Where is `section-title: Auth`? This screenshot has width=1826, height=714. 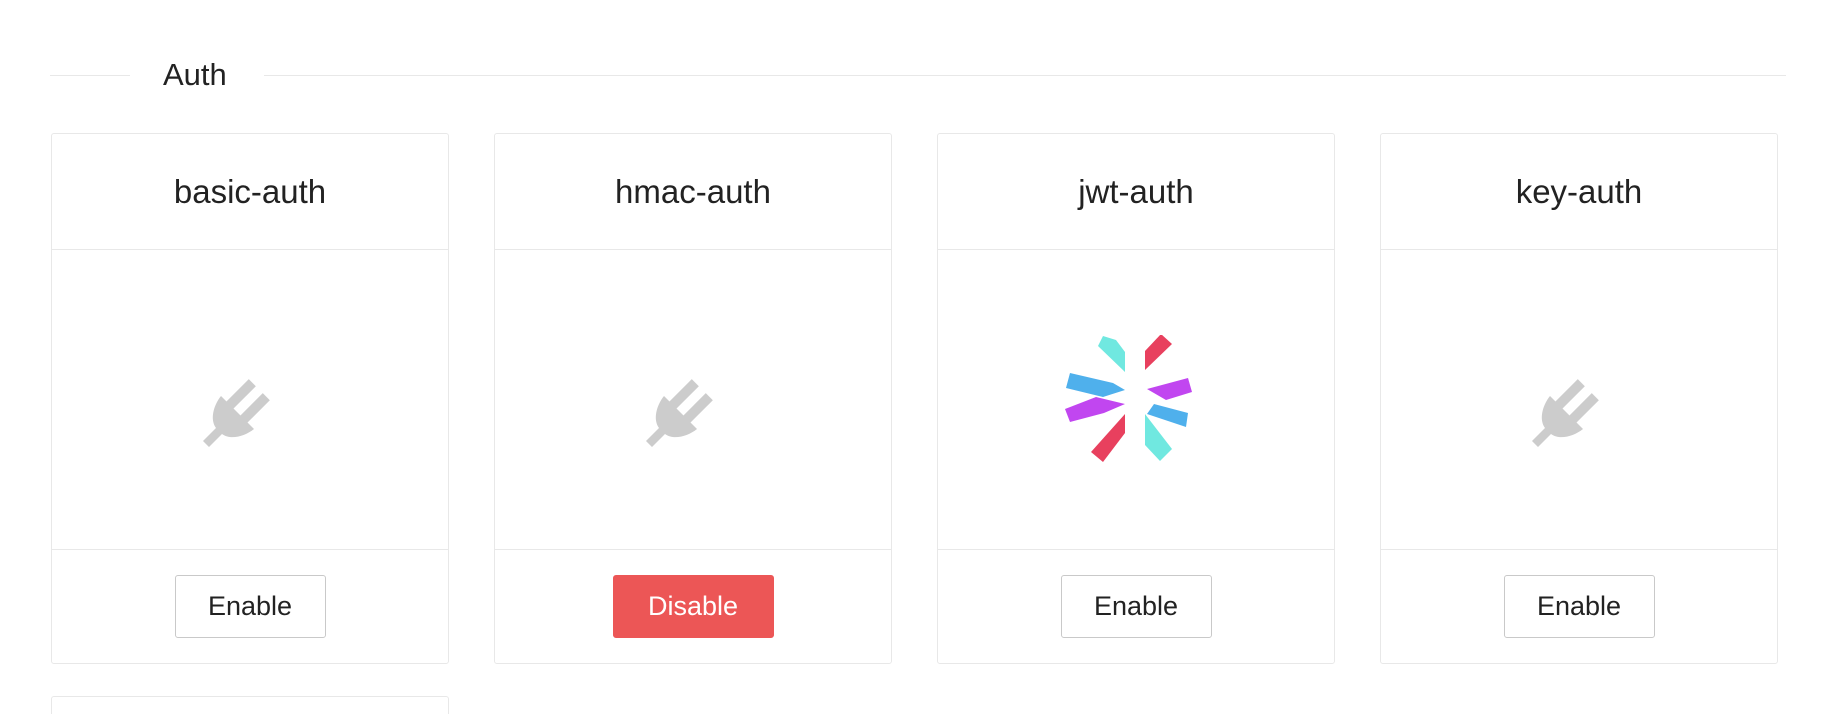 section-title: Auth is located at coordinates (195, 74).